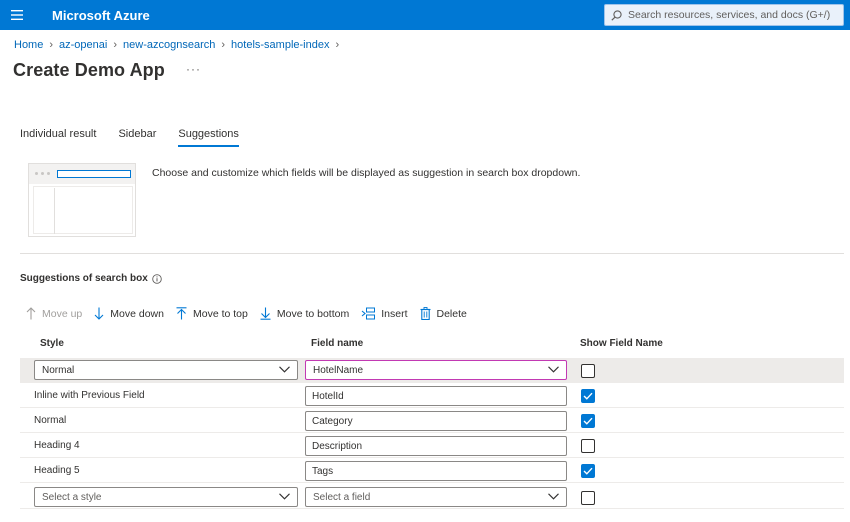  What do you see at coordinates (58, 370) in the screenshot?
I see `style-dropdown-value: Normal` at bounding box center [58, 370].